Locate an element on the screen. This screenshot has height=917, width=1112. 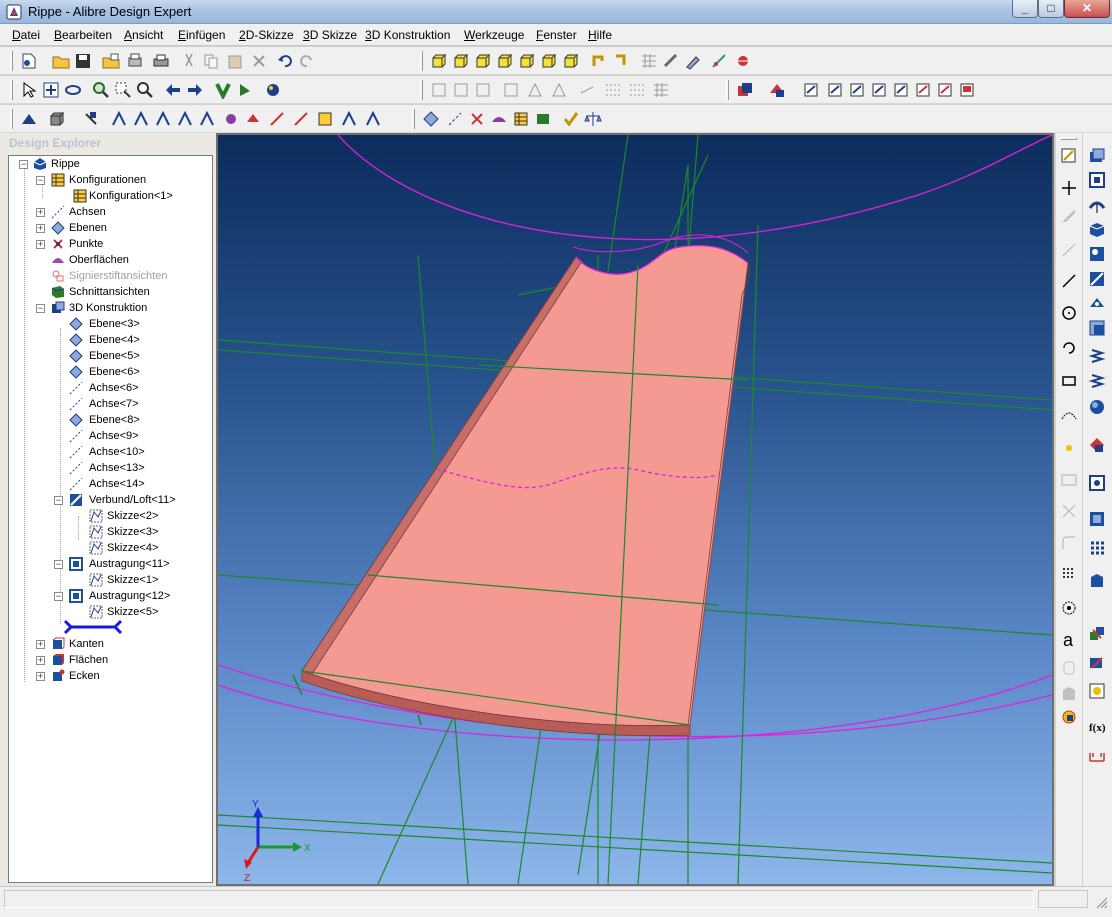
next-view-icon is located at coordinates (195, 90).